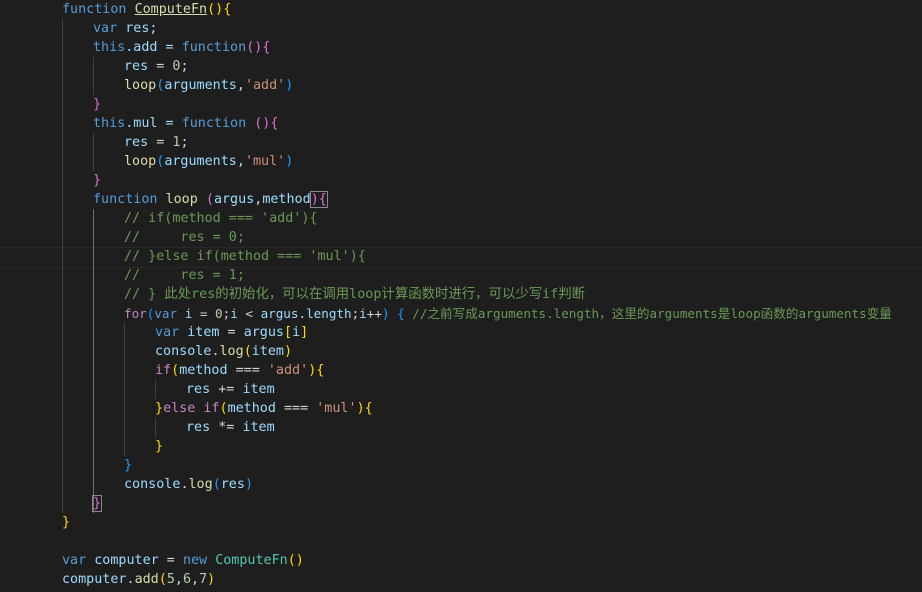  I want to click on code-line-1: function ComputeFn(){, so click(146, 9).